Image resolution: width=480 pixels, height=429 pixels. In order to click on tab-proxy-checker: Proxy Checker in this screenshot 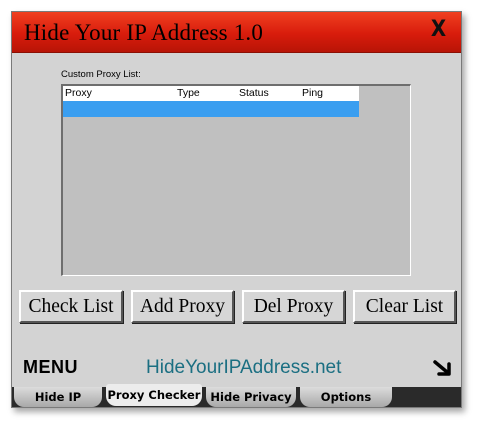, I will do `click(154, 395)`.